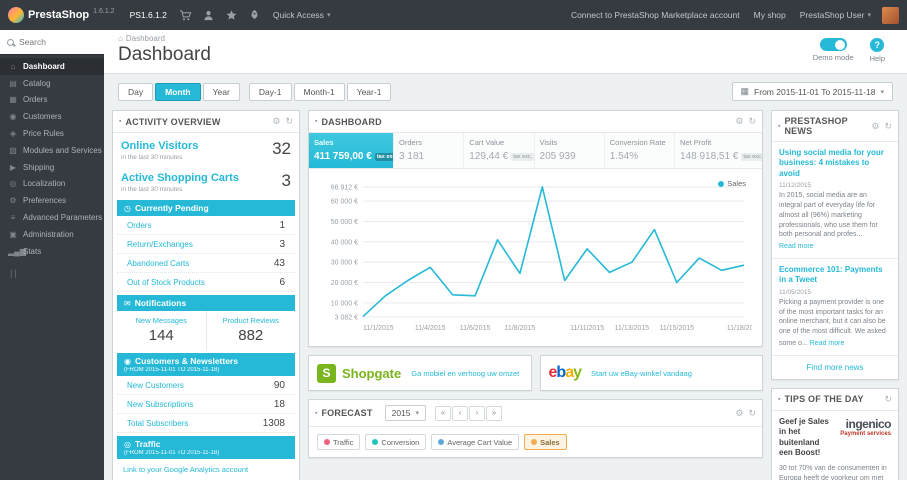 This screenshot has width=907, height=480. Describe the element at coordinates (328, 15) in the screenshot. I see `chevron-down-icon: ▾` at that location.